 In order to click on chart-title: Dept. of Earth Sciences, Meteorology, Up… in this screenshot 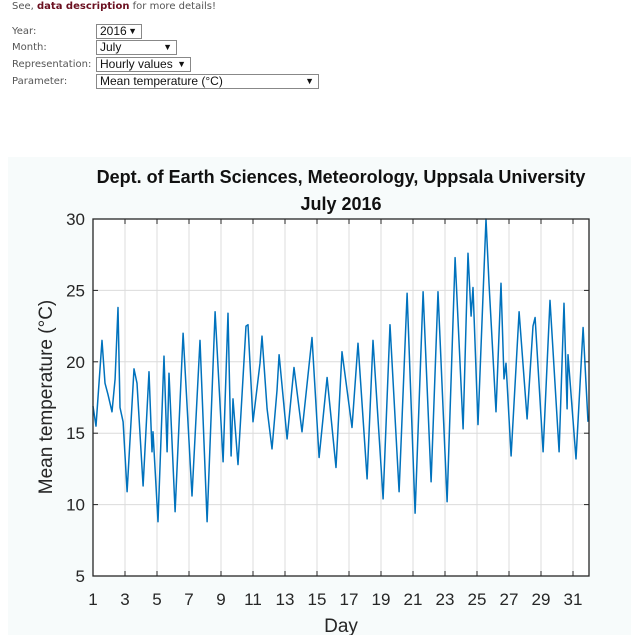, I will do `click(341, 177)`.